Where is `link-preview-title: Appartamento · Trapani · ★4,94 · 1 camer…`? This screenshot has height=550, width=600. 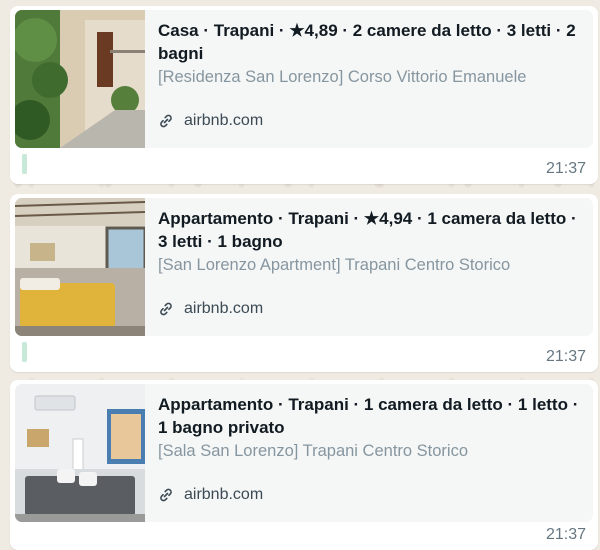 link-preview-title: Appartamento · Trapani · ★4,94 · 1 camer… is located at coordinates (367, 230).